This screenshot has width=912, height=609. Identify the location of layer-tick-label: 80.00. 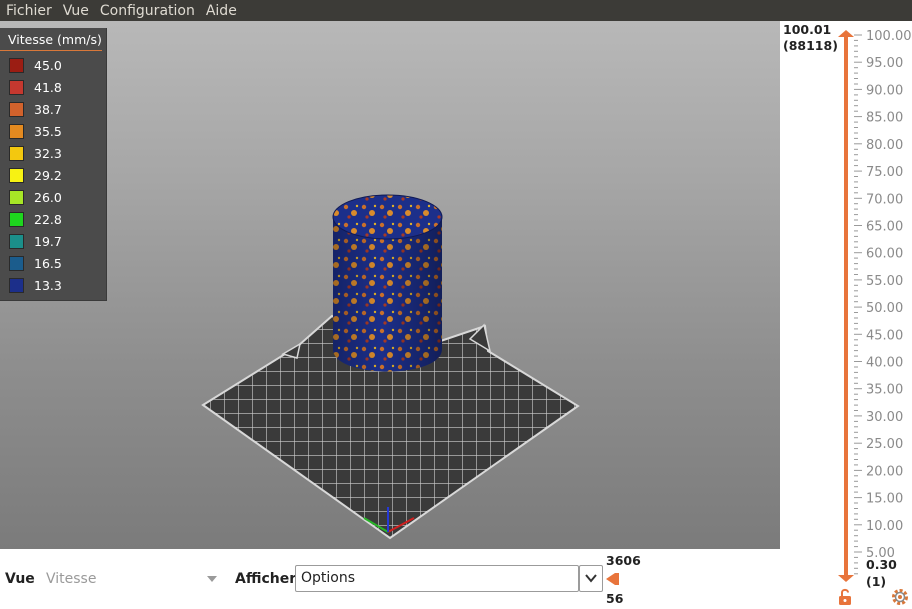
(884, 145).